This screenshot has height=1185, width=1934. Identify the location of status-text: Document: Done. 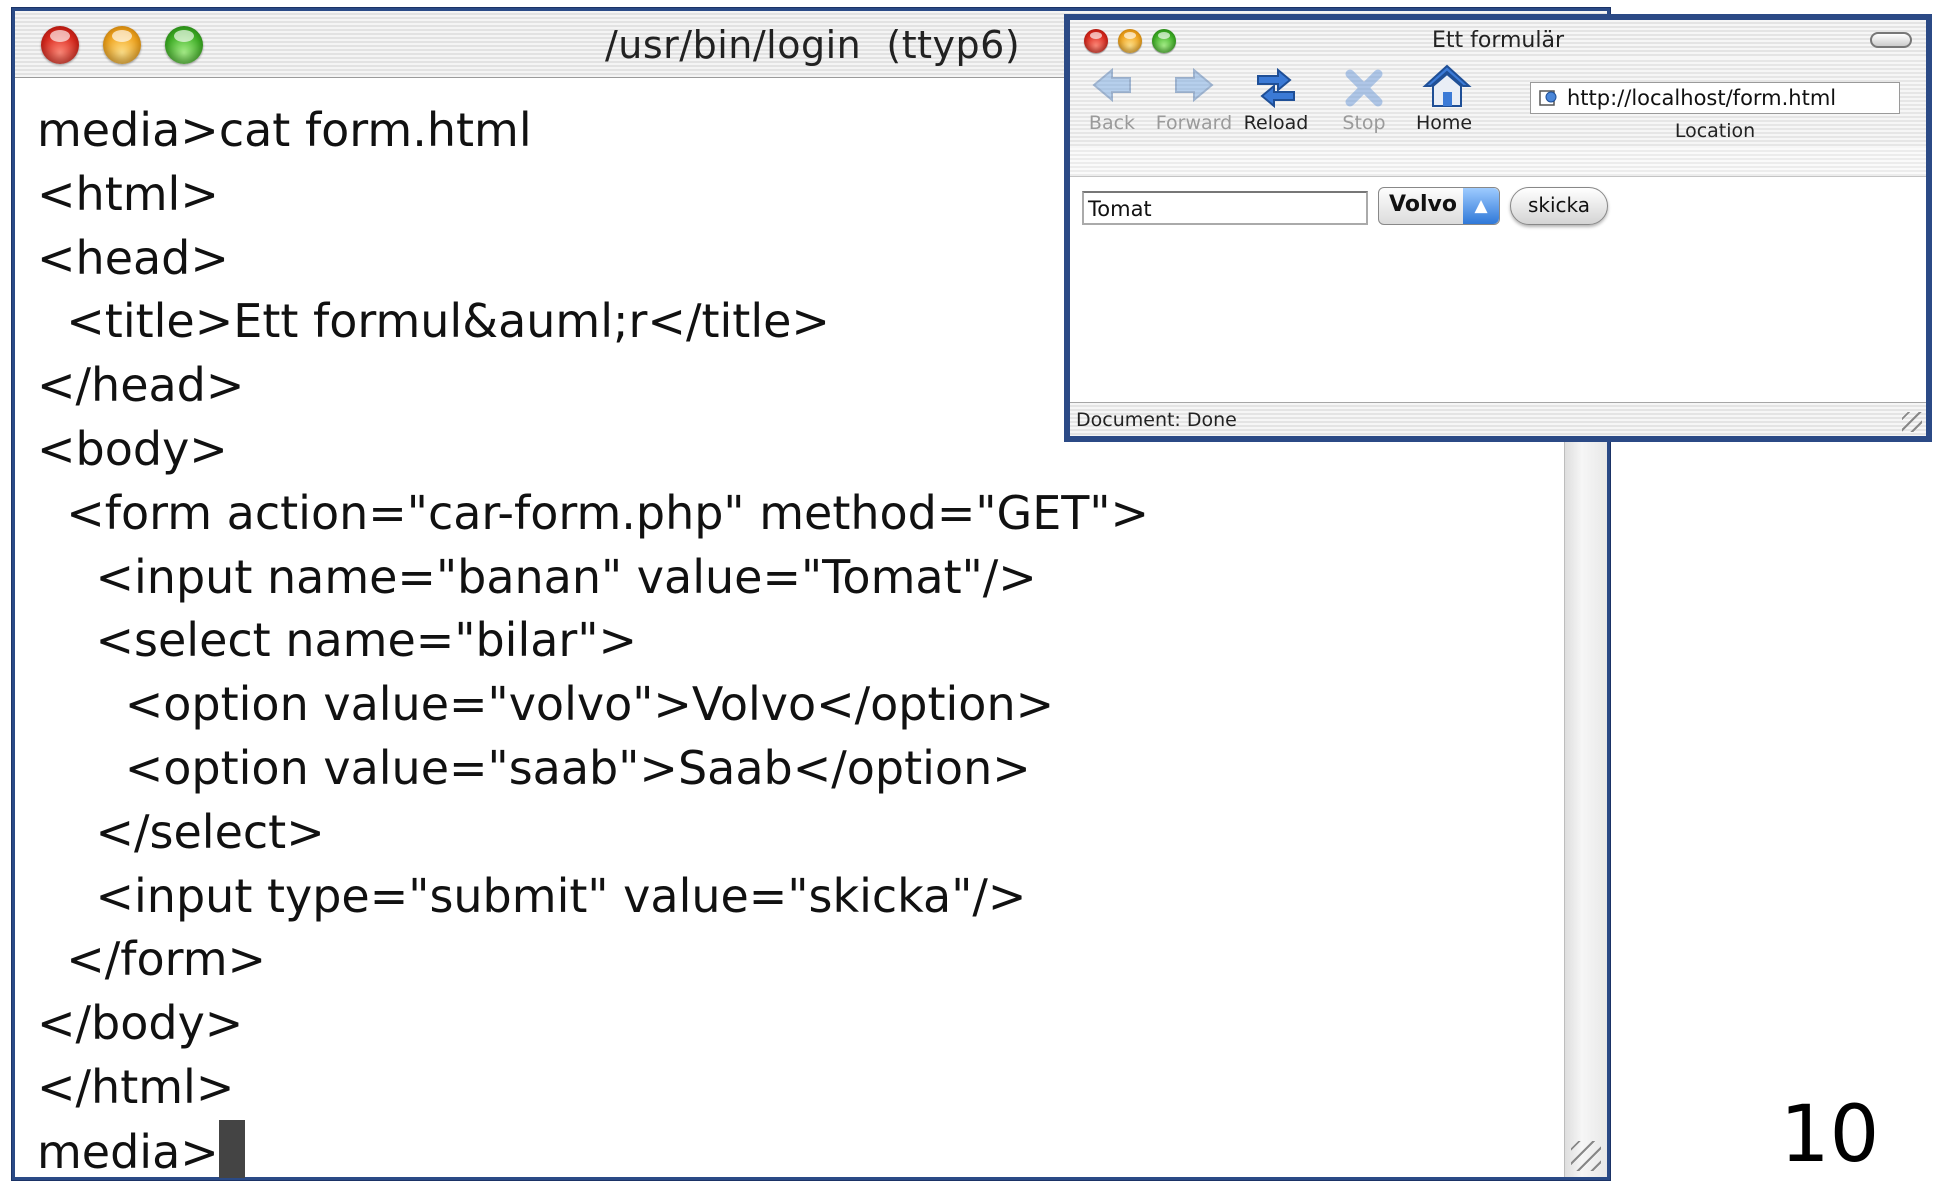
(1156, 420).